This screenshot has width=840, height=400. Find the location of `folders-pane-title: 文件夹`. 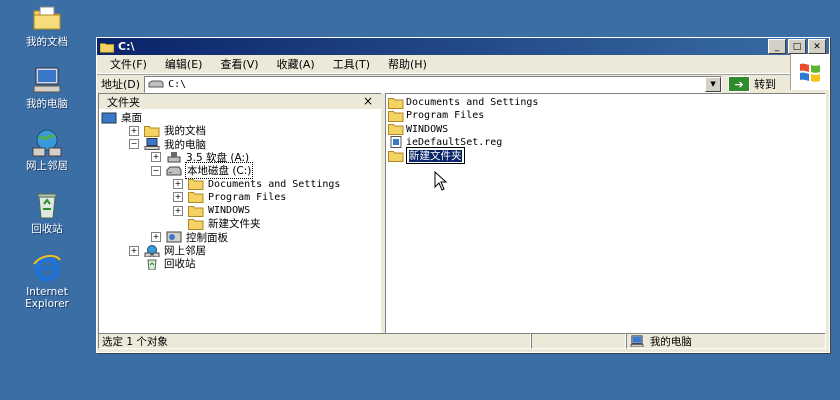

folders-pane-title: 文件夹 is located at coordinates (123, 102).